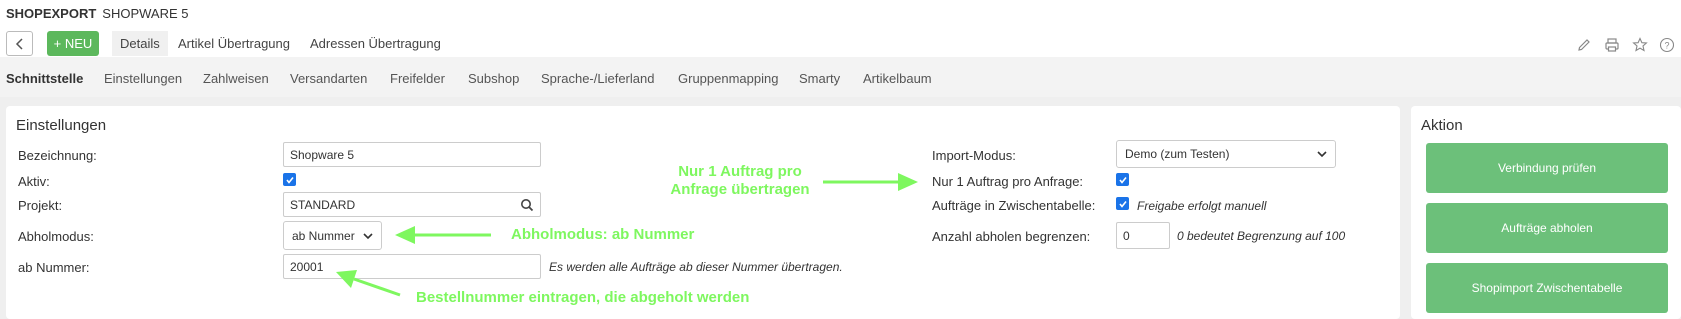  I want to click on projekt-value: STANDARD, so click(323, 204).